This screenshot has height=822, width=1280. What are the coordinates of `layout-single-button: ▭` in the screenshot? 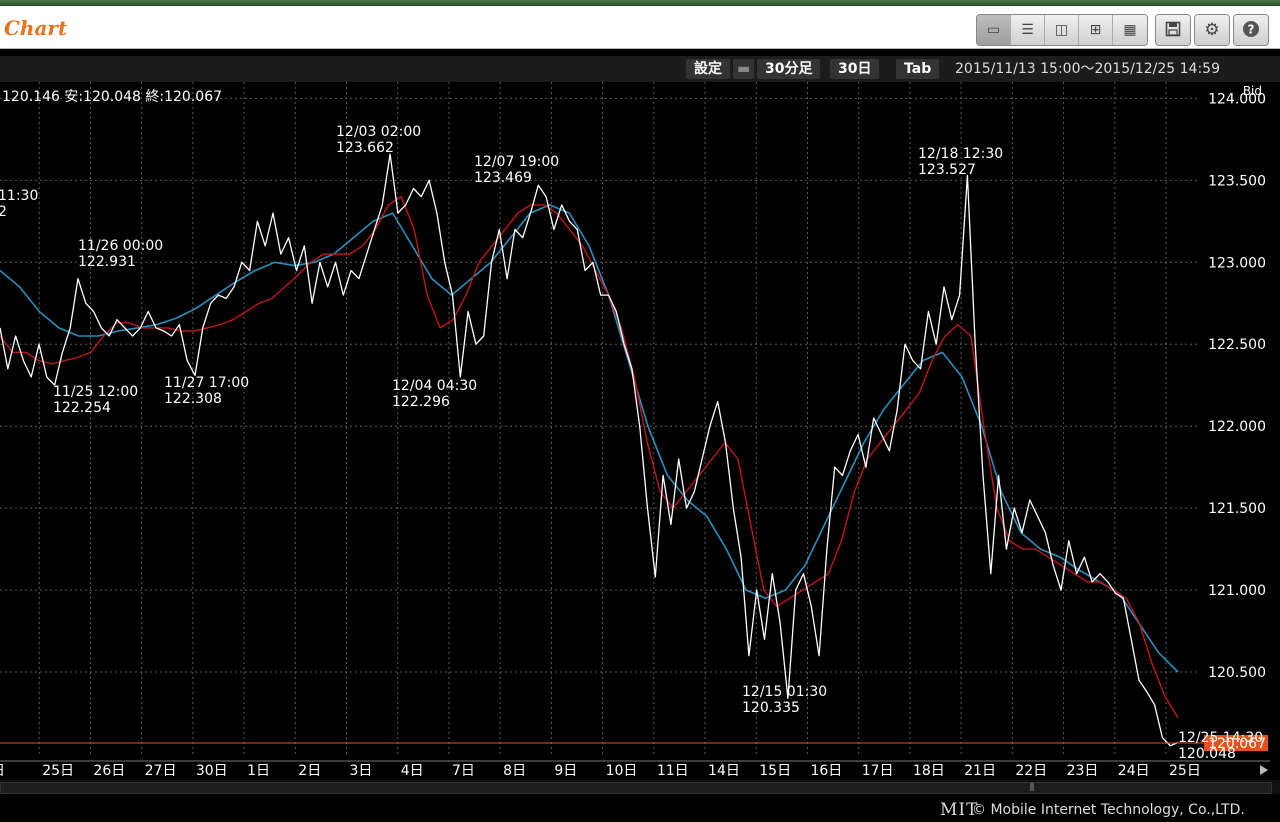 It's located at (994, 30).